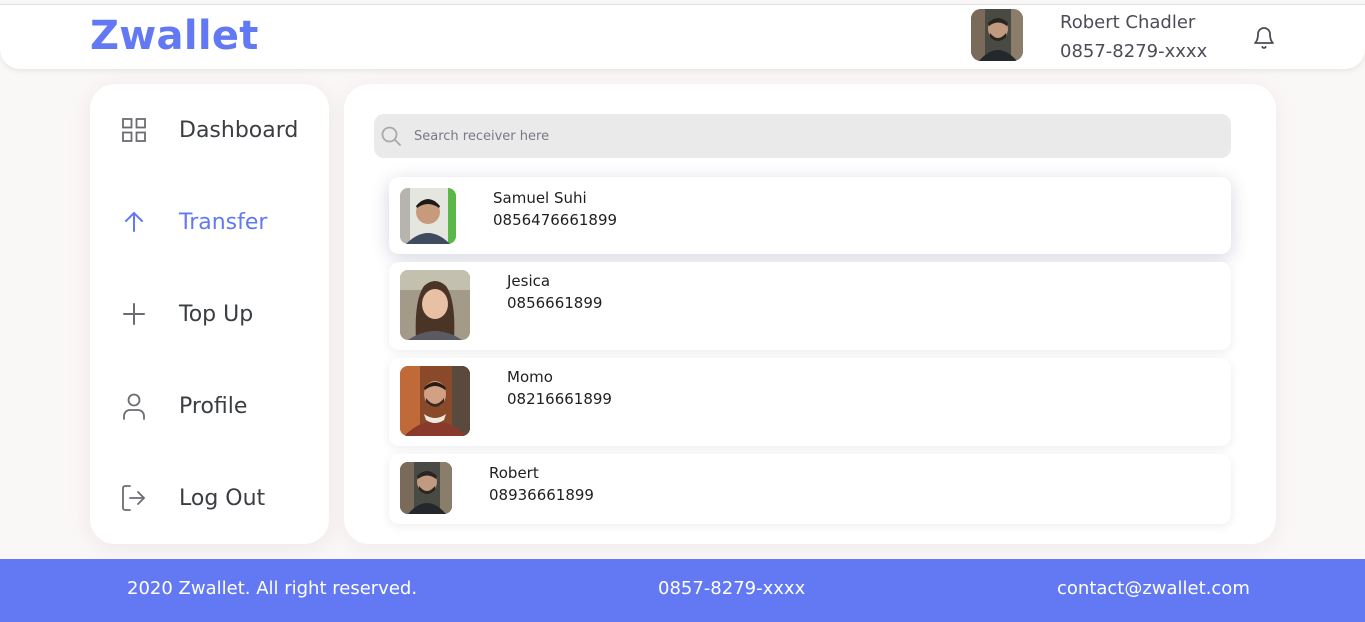 The image size is (1365, 622). I want to click on logout-icon, so click(134, 498).